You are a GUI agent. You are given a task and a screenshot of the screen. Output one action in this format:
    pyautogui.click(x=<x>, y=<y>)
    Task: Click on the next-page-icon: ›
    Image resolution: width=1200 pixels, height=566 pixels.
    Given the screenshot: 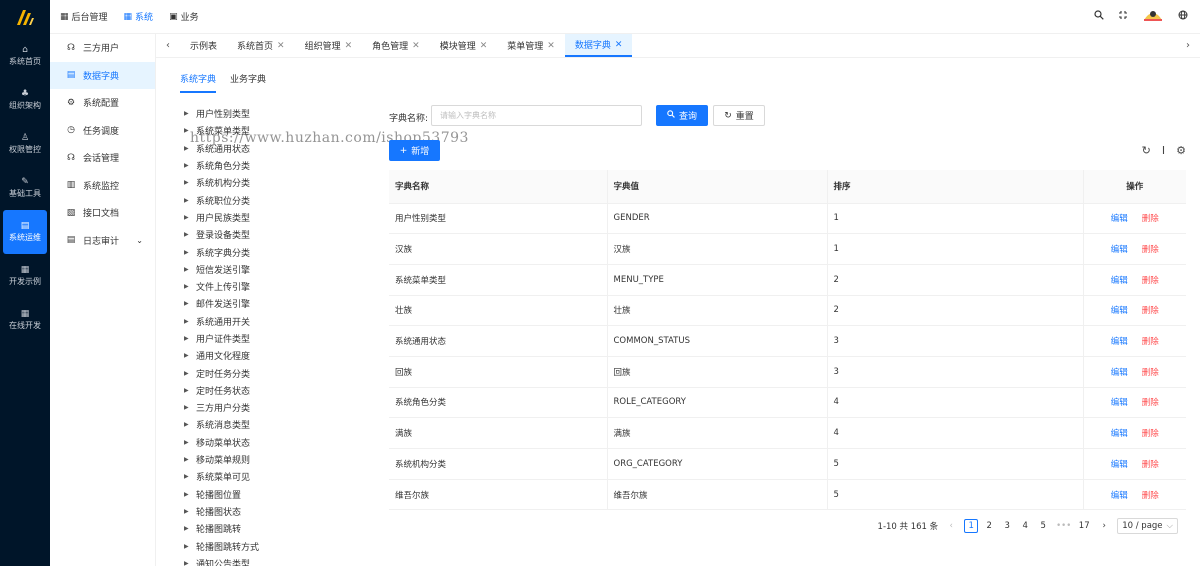 What is the action you would take?
    pyautogui.click(x=1104, y=526)
    